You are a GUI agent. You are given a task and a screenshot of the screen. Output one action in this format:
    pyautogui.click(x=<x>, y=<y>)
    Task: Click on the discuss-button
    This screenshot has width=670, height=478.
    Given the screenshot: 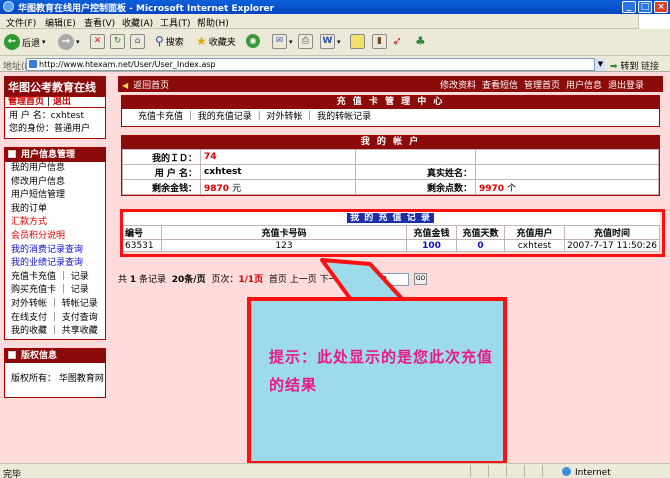 What is the action you would take?
    pyautogui.click(x=357, y=41)
    